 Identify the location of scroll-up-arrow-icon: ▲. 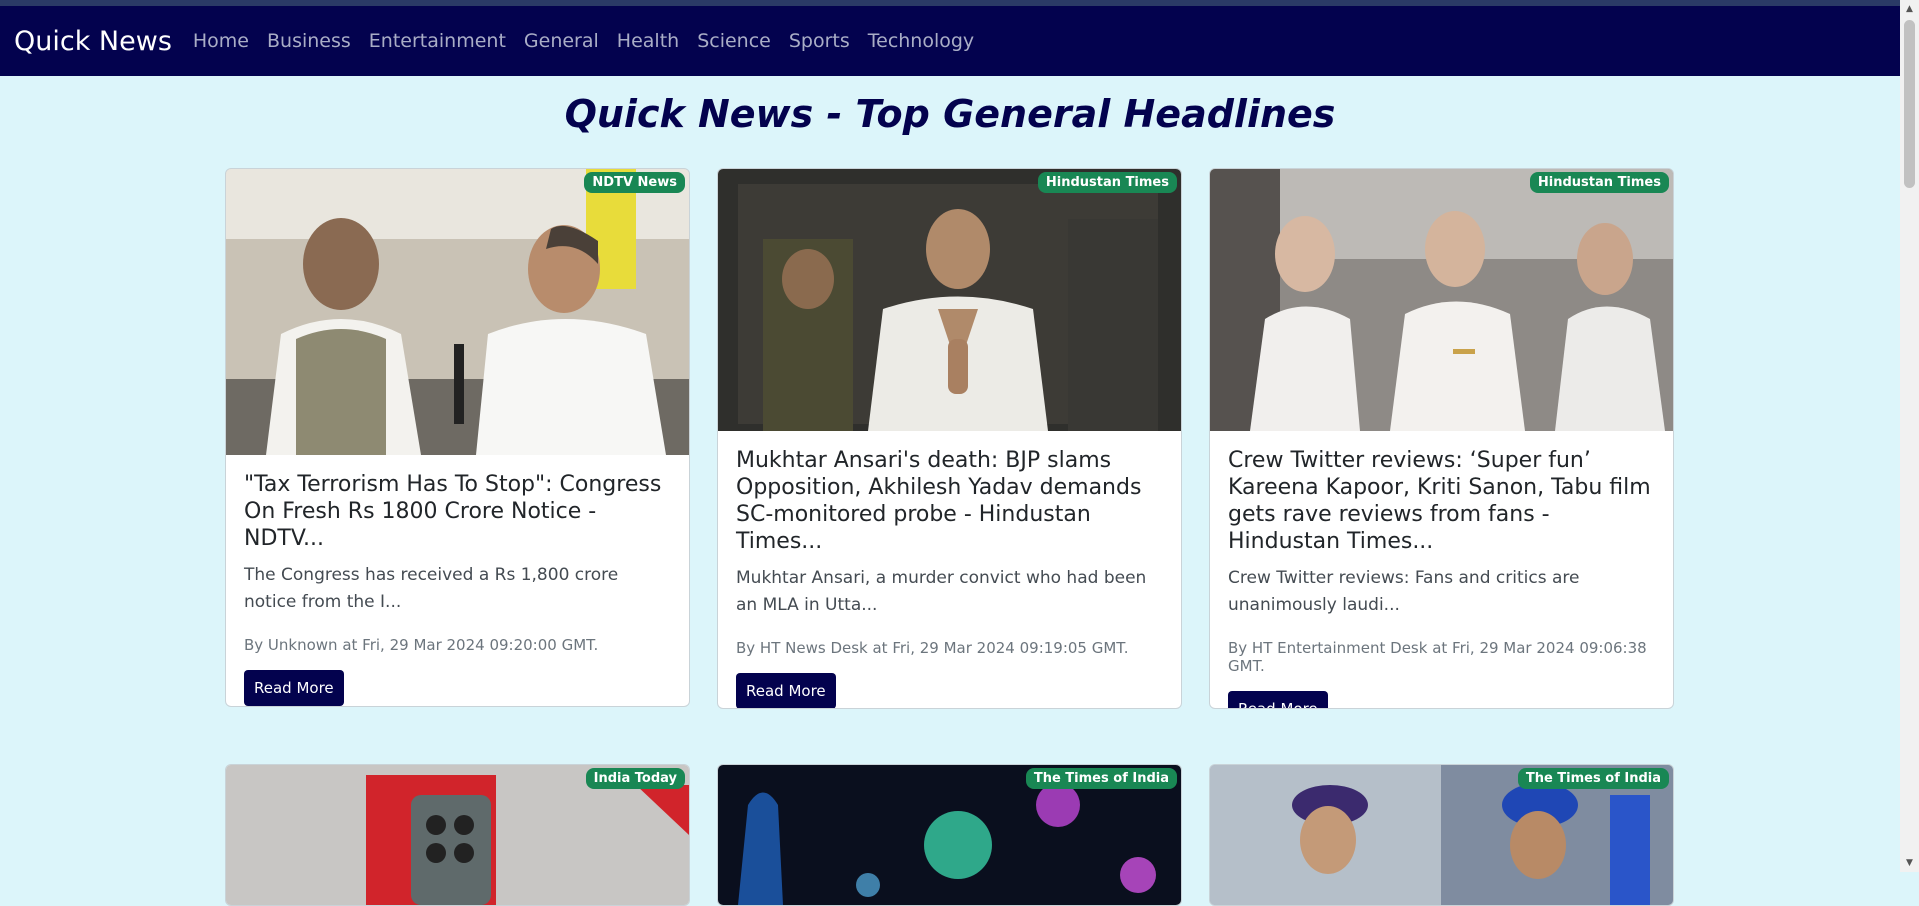
(1909, 9).